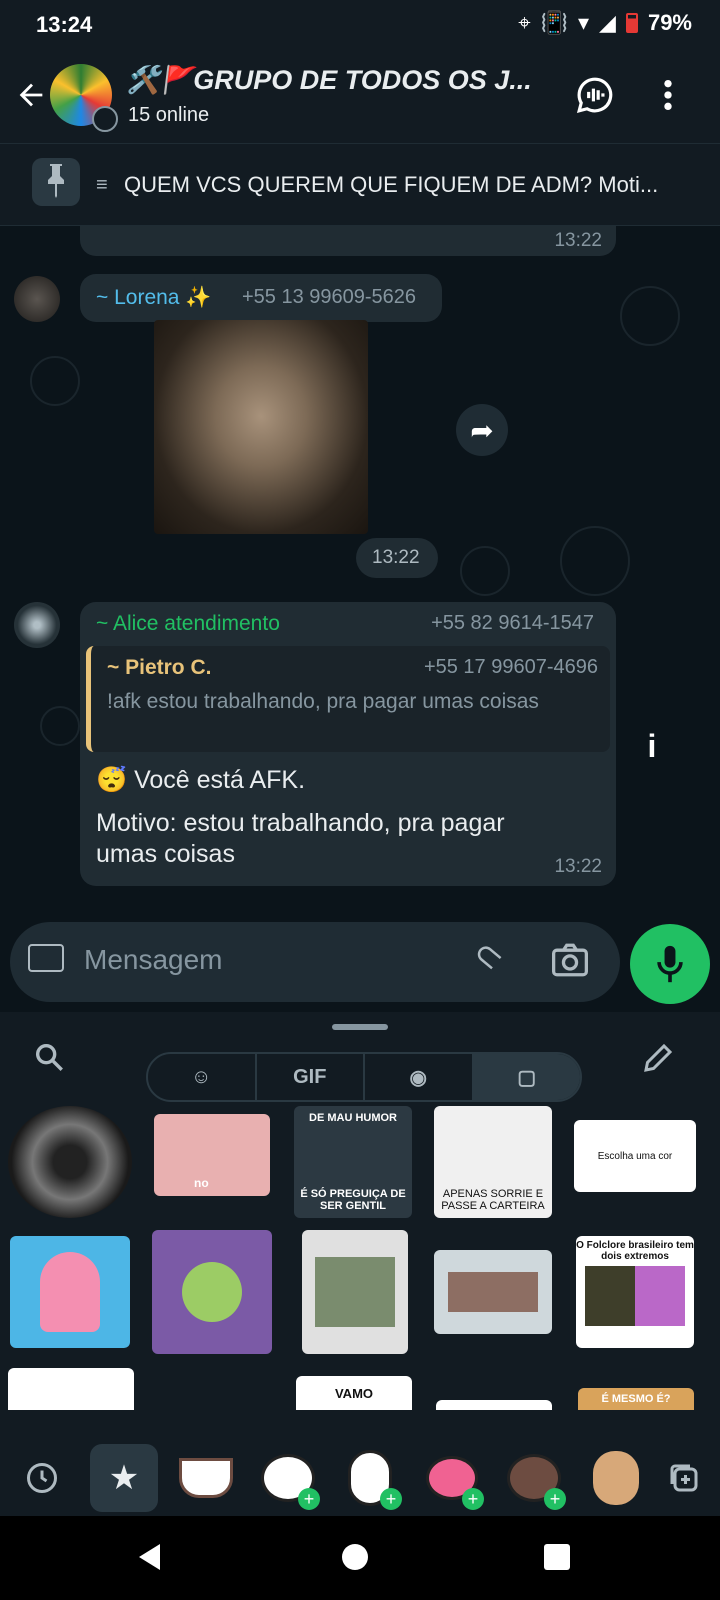  I want to click on system-nav-bar, so click(360, 1558).